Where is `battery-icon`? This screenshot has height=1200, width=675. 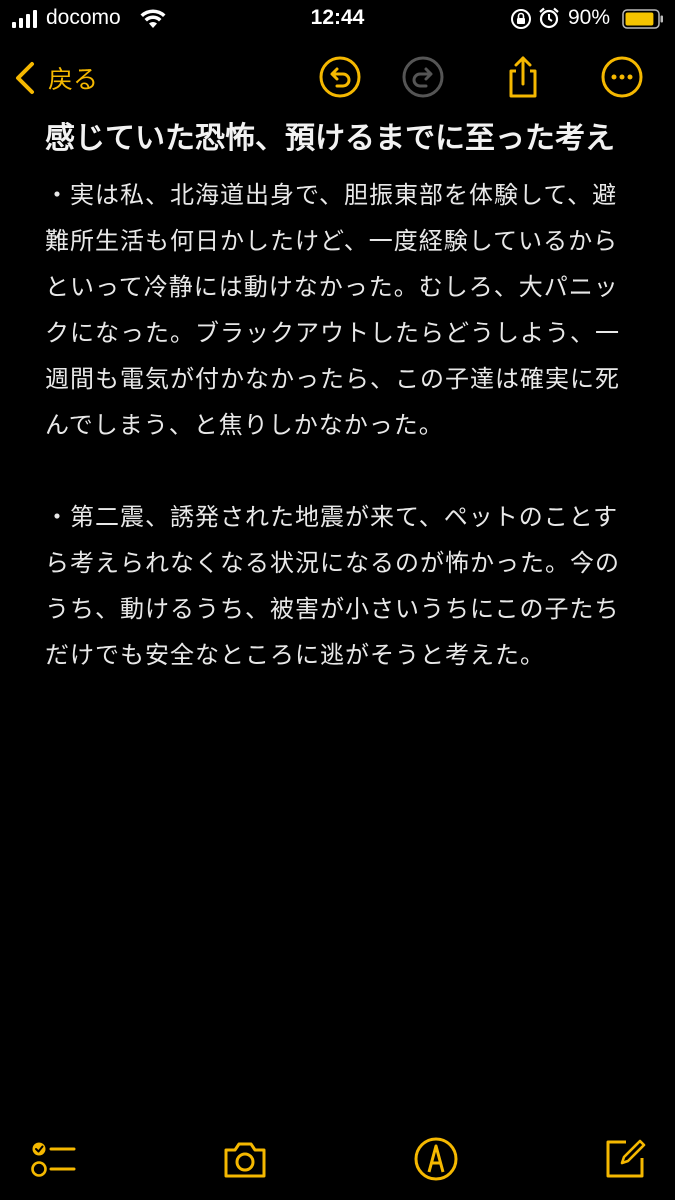 battery-icon is located at coordinates (642, 19).